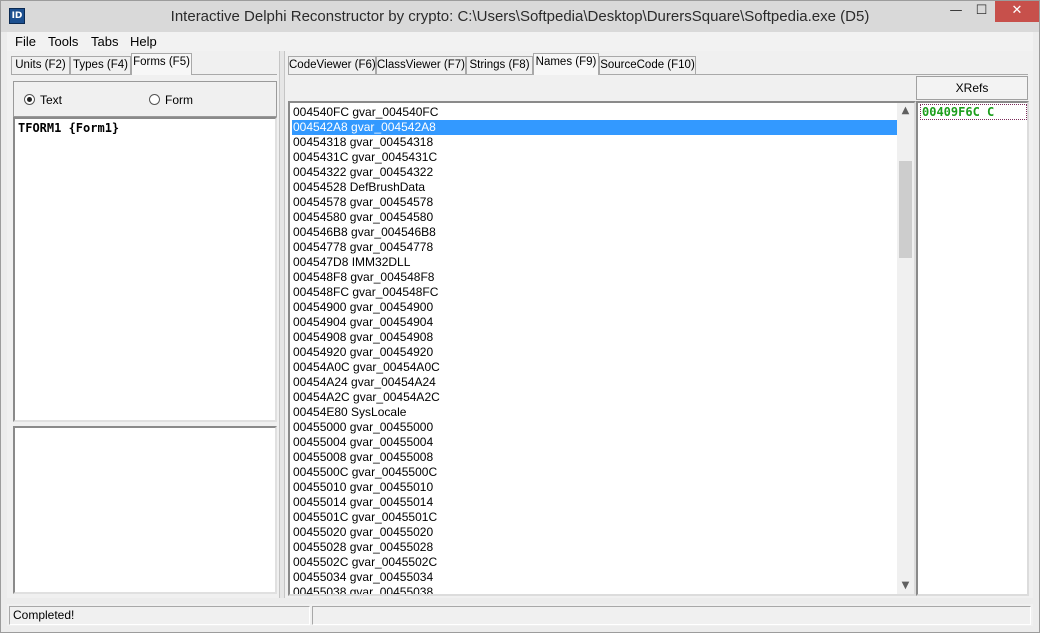  What do you see at coordinates (596, 217) in the screenshot?
I see `names-list-item: 00454580 gvar_00454580` at bounding box center [596, 217].